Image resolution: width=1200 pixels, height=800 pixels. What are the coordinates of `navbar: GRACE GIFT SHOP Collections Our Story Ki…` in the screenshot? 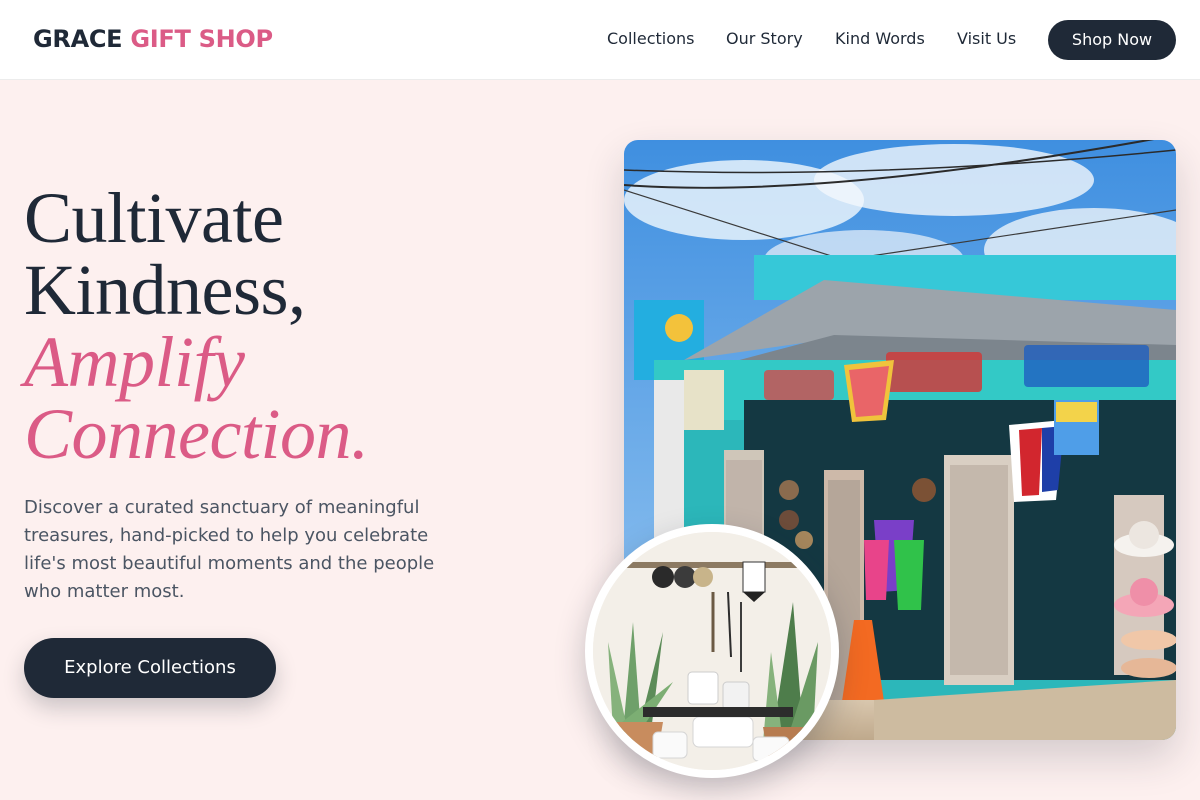 It's located at (600, 40).